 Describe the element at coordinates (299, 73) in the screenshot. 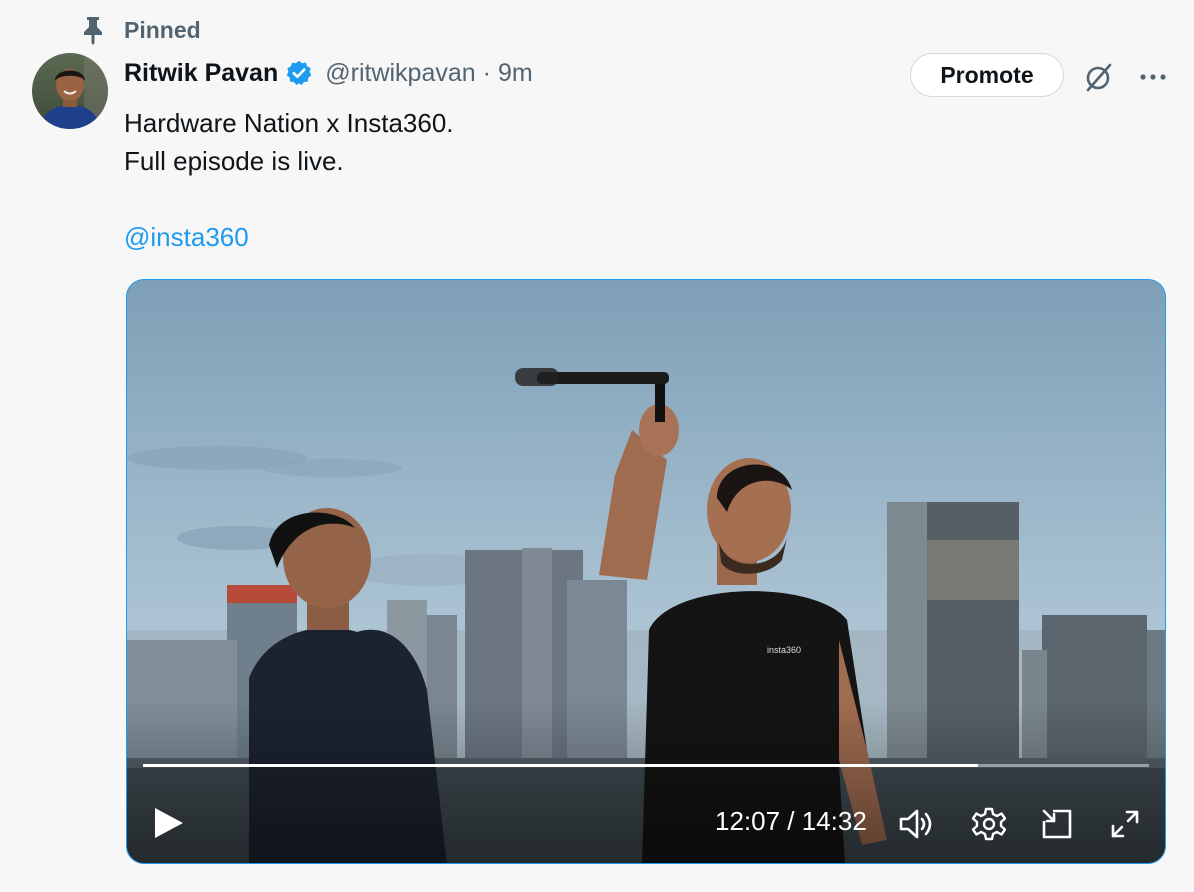

I see `verified-badge-icon` at that location.